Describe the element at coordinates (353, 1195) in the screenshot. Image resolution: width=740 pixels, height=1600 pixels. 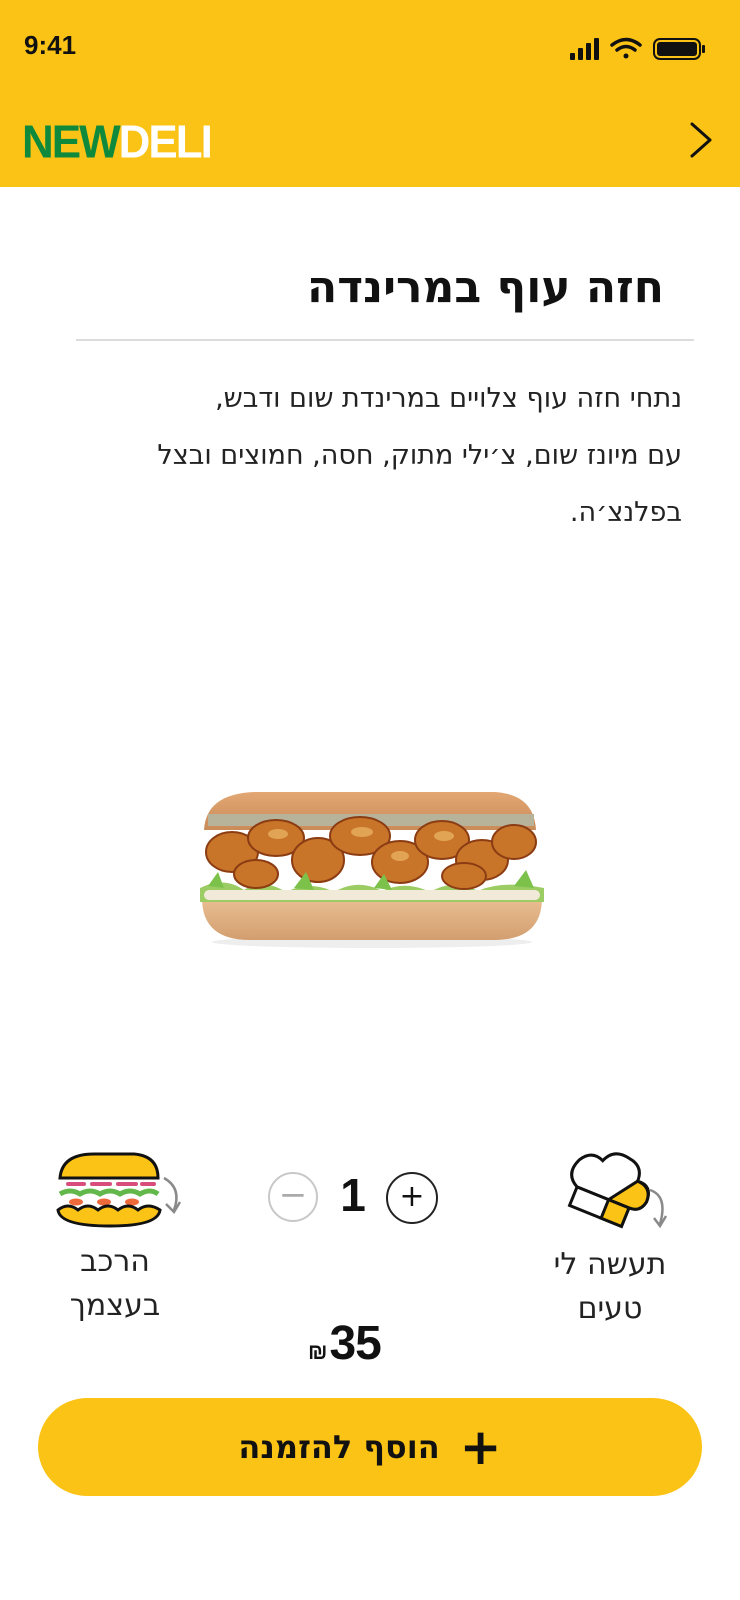
I see `quantity-value: 1` at that location.